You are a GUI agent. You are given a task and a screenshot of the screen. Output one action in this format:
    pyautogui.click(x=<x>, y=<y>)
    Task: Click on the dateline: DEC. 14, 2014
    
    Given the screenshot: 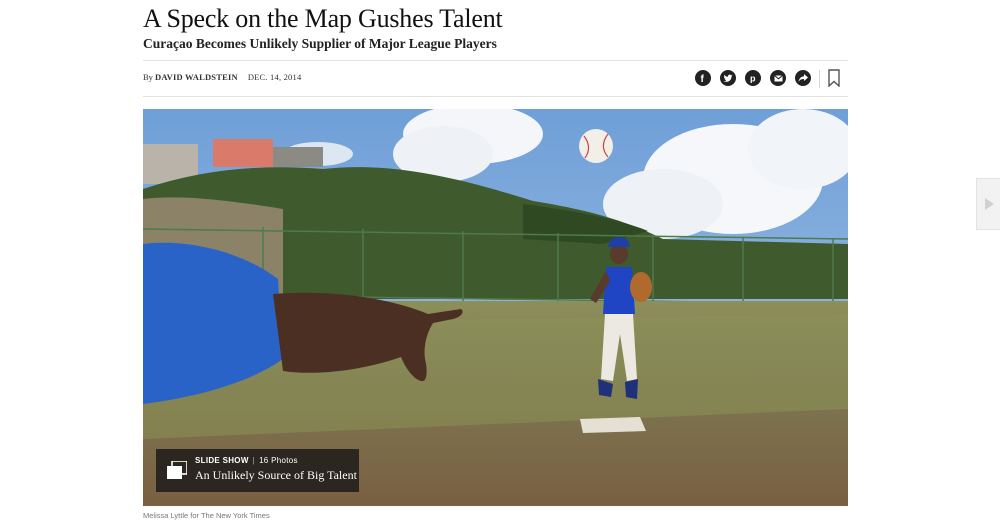 What is the action you would take?
    pyautogui.click(x=274, y=77)
    